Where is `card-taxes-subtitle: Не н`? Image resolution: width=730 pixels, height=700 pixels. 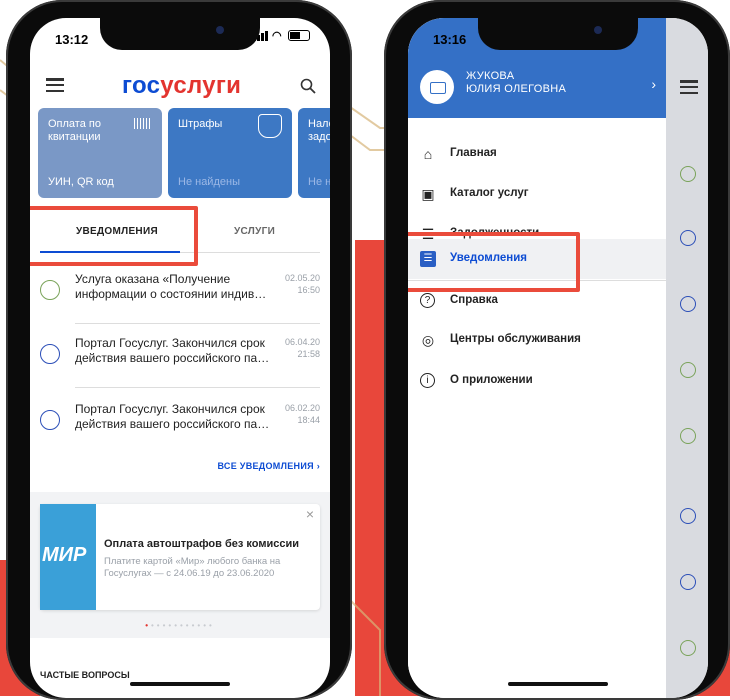
card-taxes-subtitle: Не н is located at coordinates (319, 182).